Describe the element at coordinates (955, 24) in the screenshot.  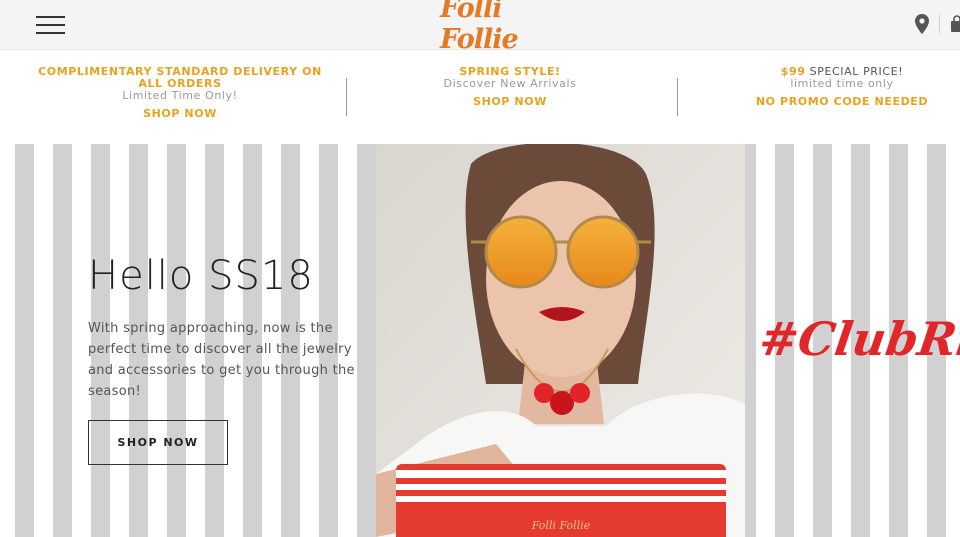
I see `shopping-bag-icon` at that location.